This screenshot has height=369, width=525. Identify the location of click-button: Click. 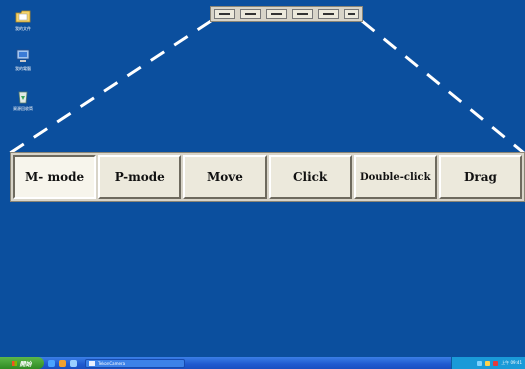
(310, 177).